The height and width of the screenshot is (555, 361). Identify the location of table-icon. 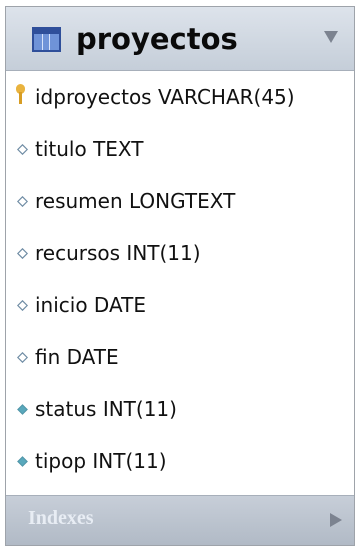
(46, 39).